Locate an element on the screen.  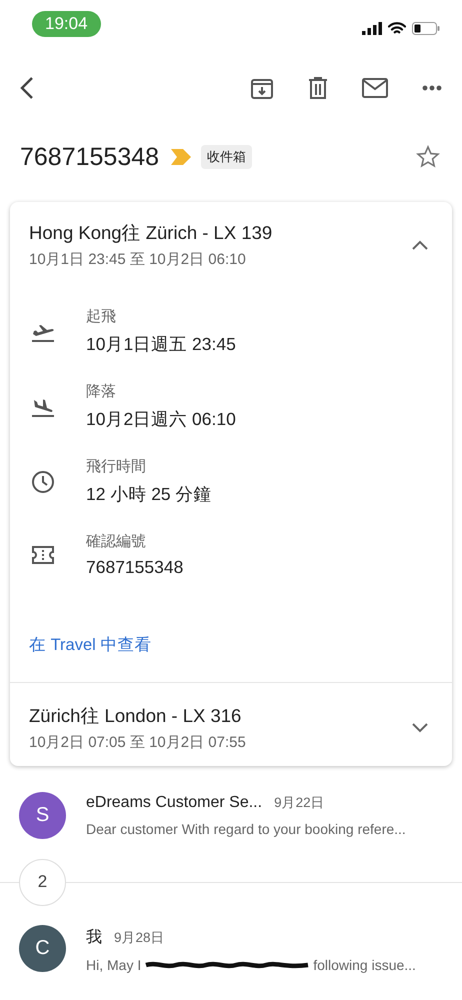
detail-value: 12 小時 25 分鐘 is located at coordinates (149, 494).